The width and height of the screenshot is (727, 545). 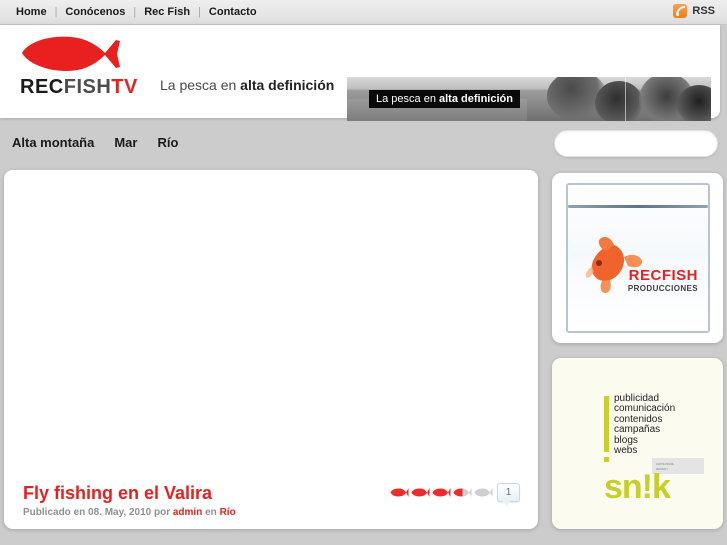 I want to click on rss-icon, so click(x=680, y=11).